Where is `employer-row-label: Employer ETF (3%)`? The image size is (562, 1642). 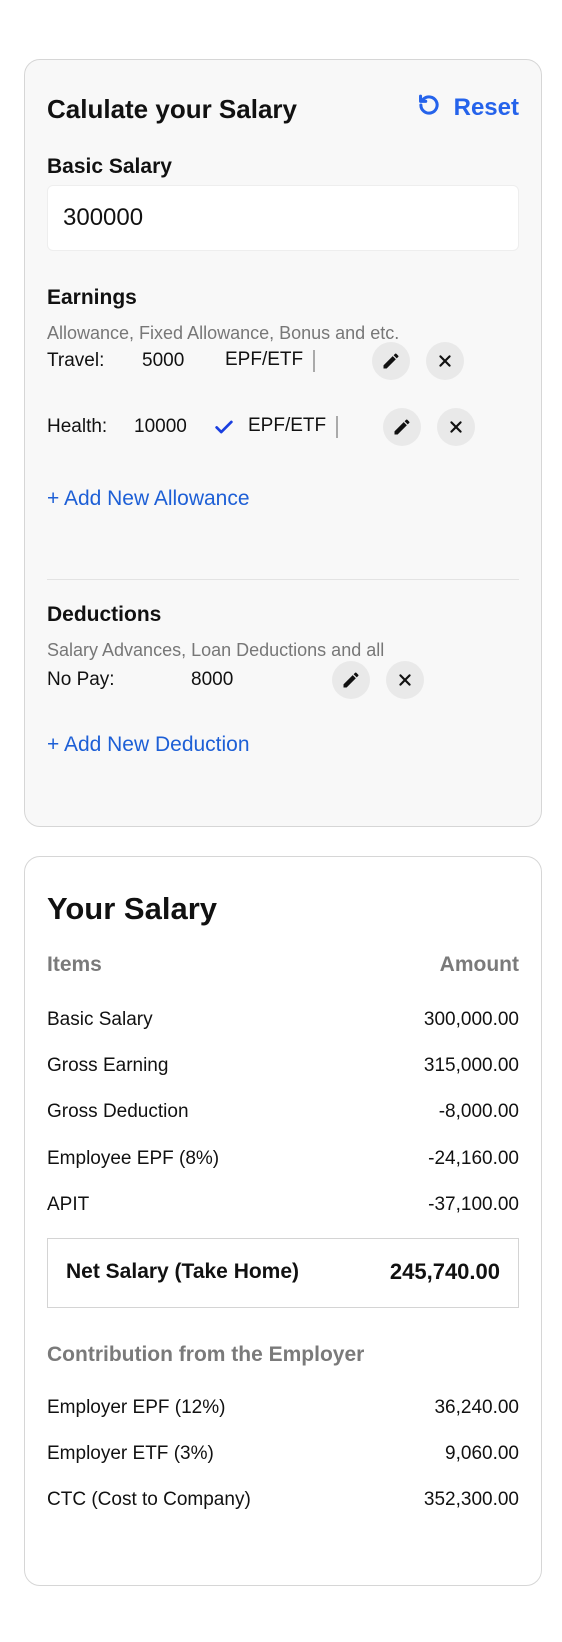 employer-row-label: Employer ETF (3%) is located at coordinates (130, 1453).